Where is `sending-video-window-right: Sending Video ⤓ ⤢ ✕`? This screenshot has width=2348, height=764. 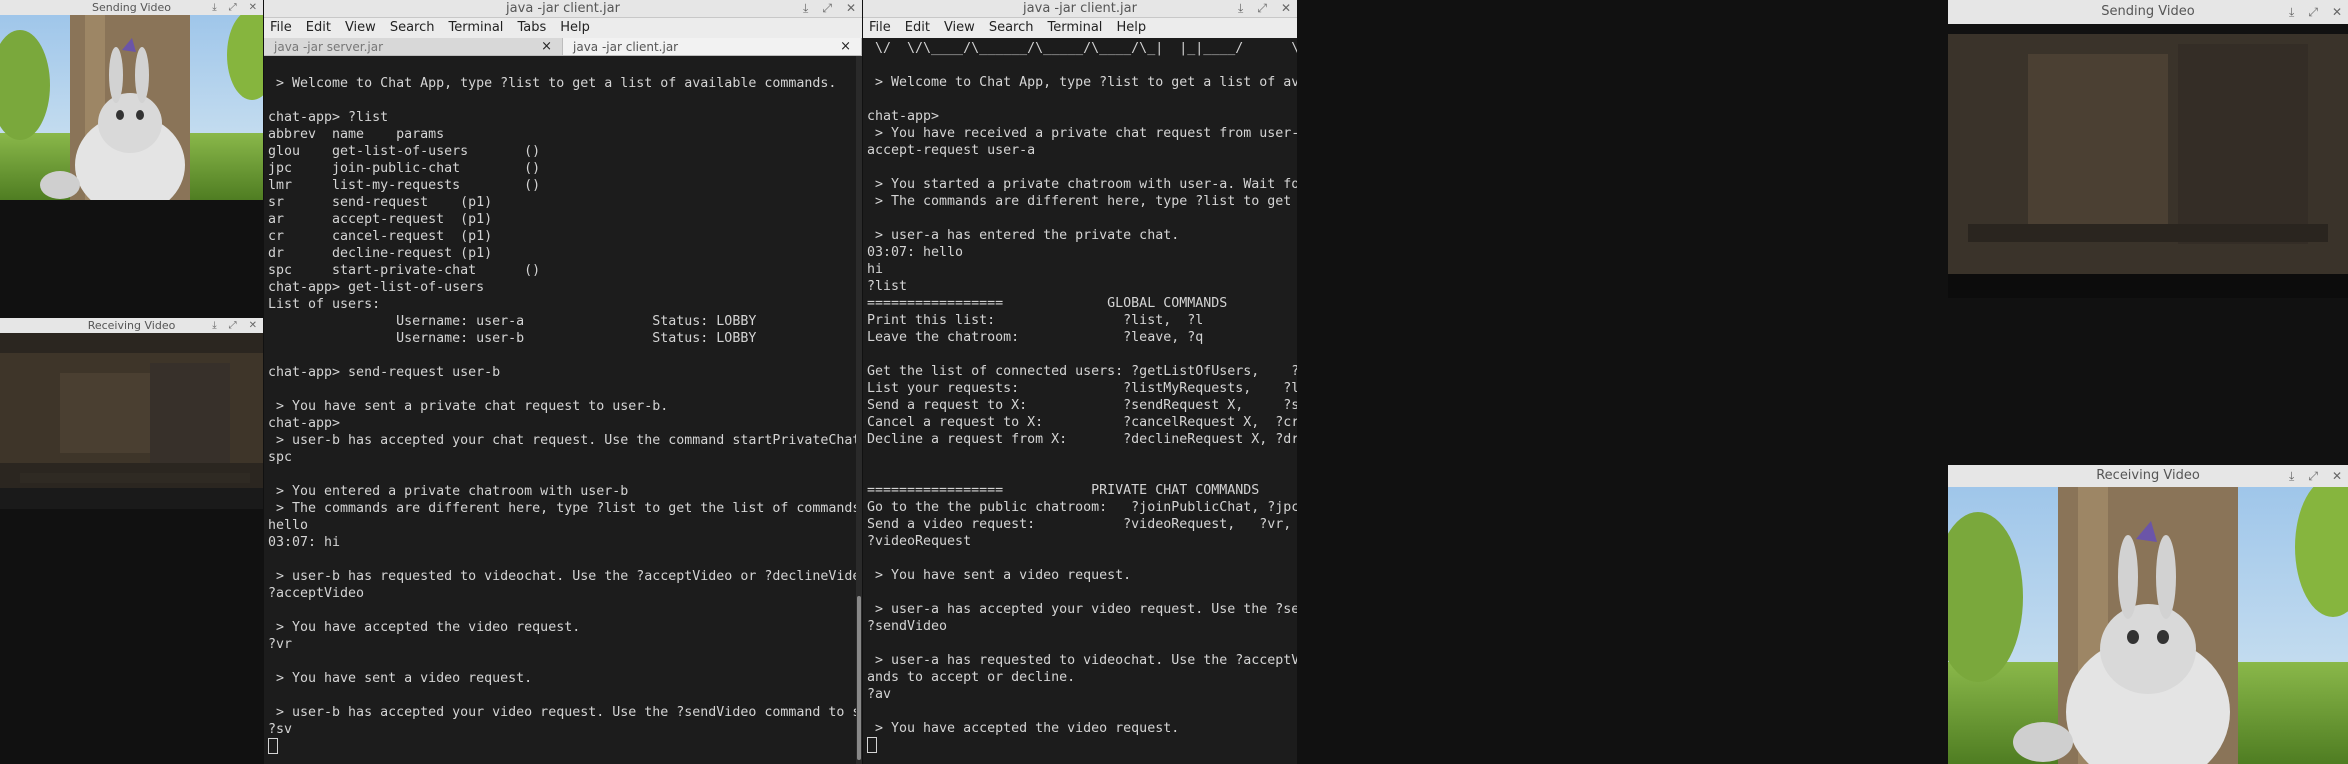
sending-video-window-right: Sending Video ⤓ ⤢ ✕ is located at coordinates (2148, 149).